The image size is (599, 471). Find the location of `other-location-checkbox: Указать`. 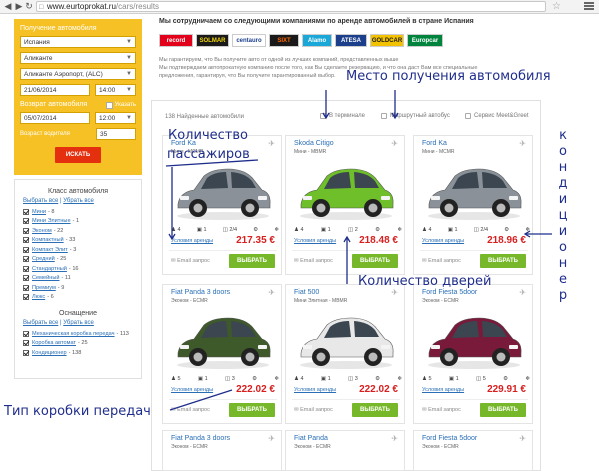

other-location-checkbox: Указать is located at coordinates (120, 105).